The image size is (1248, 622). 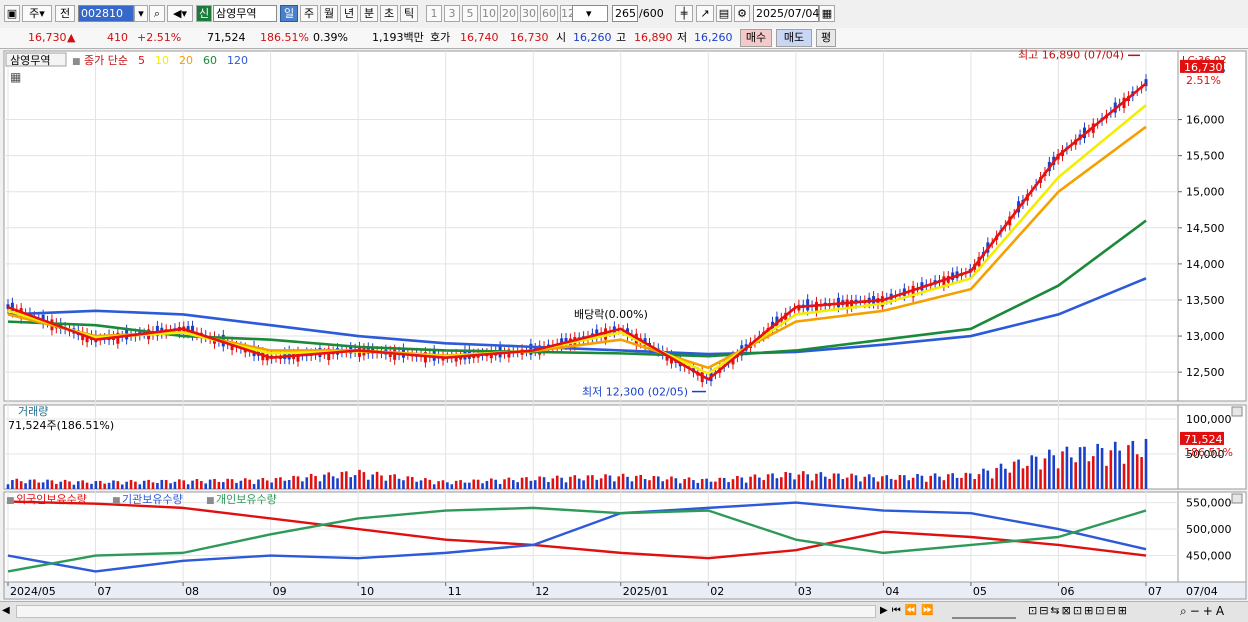 I want to click on interval-button-20: 20, so click(x=509, y=13).